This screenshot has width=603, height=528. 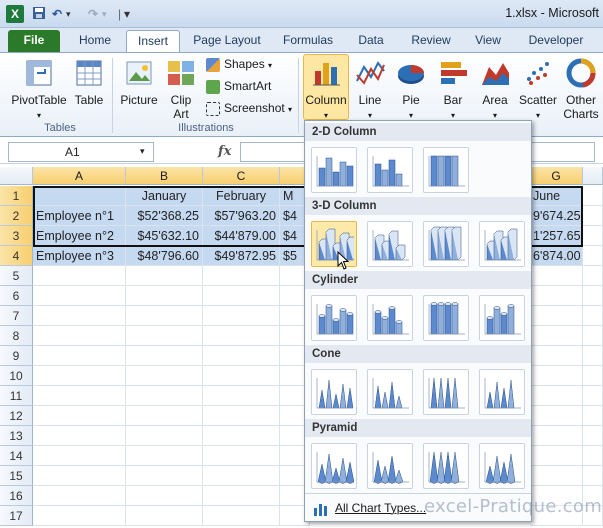 What do you see at coordinates (446, 318) in the screenshot?
I see `chart-option-100-stacked-cylinder` at bounding box center [446, 318].